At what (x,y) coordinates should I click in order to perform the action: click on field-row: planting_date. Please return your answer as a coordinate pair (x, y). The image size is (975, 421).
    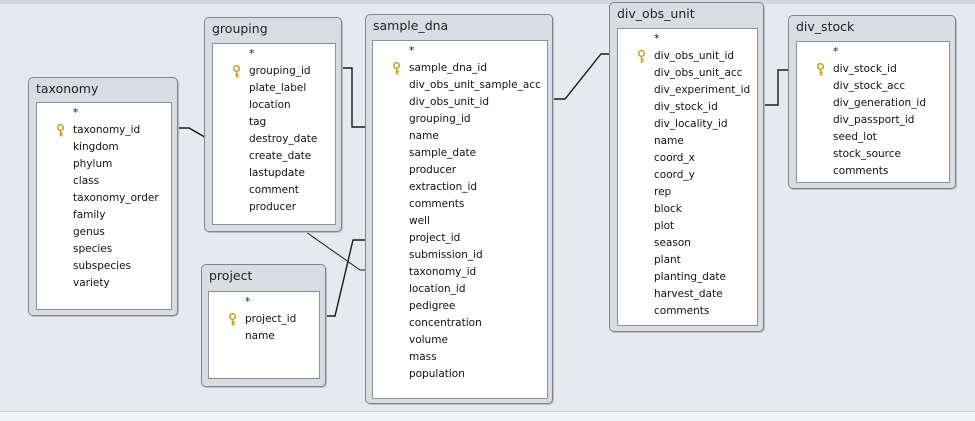
    Looking at the image, I should click on (687, 277).